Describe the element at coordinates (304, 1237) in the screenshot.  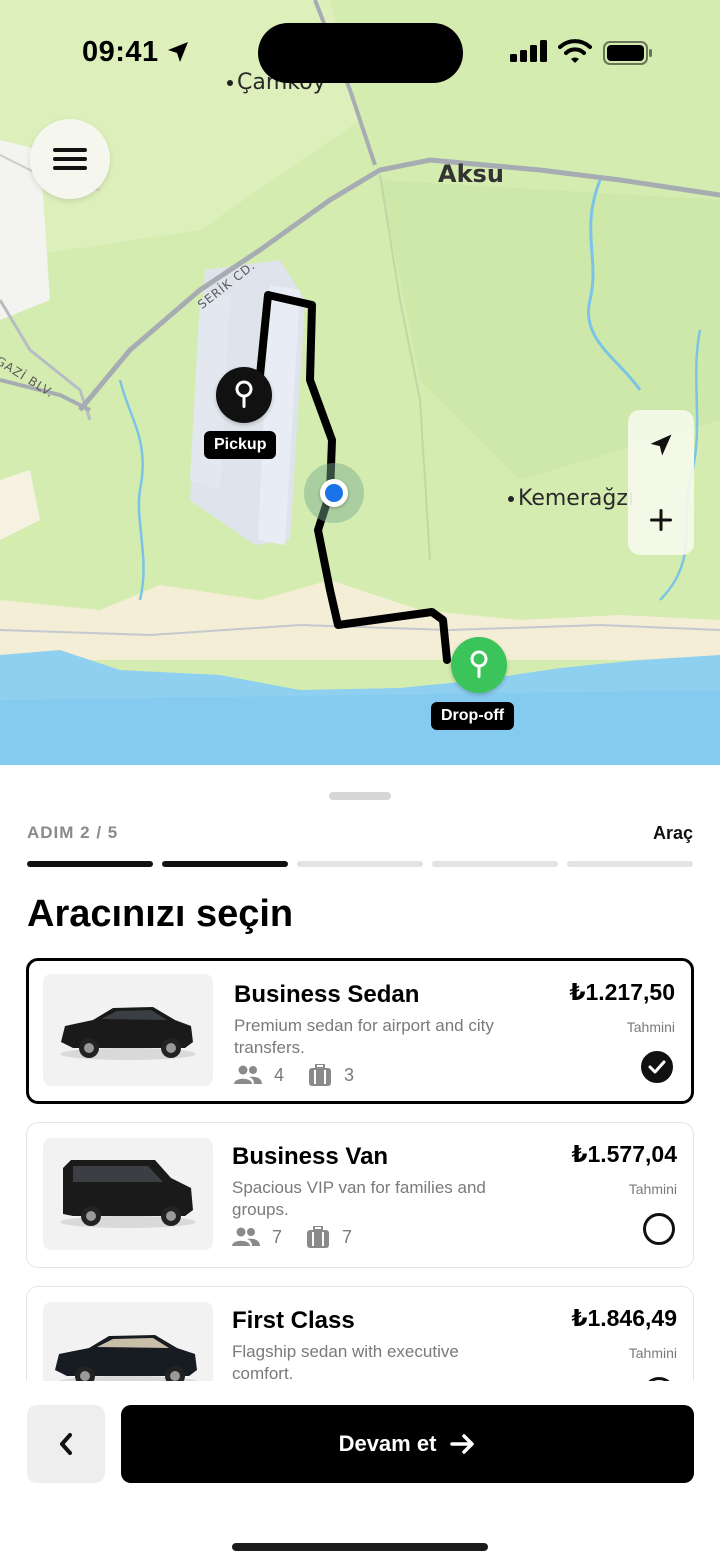
I see `vehicle-capacity: 7 7` at that location.